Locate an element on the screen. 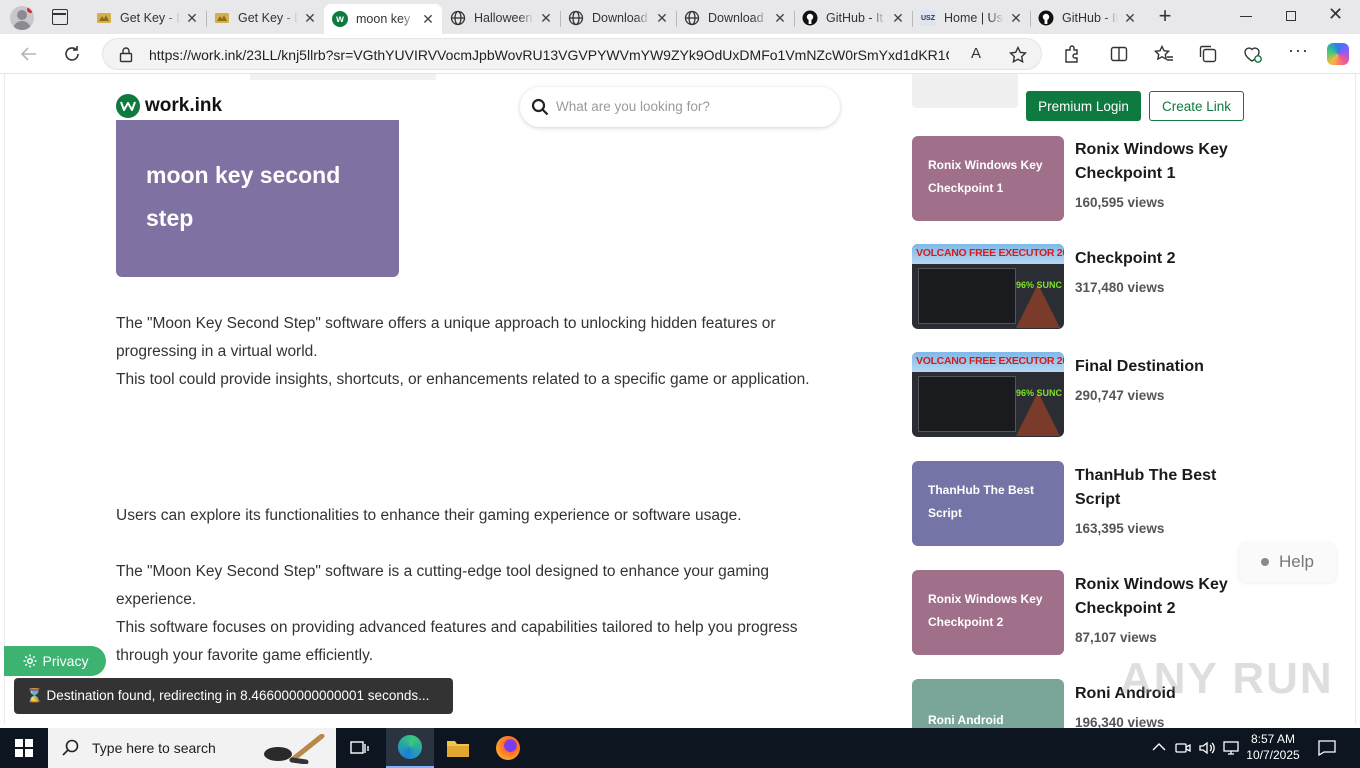 The height and width of the screenshot is (768, 1360). new-tab-button: + is located at coordinates (1165, 16).